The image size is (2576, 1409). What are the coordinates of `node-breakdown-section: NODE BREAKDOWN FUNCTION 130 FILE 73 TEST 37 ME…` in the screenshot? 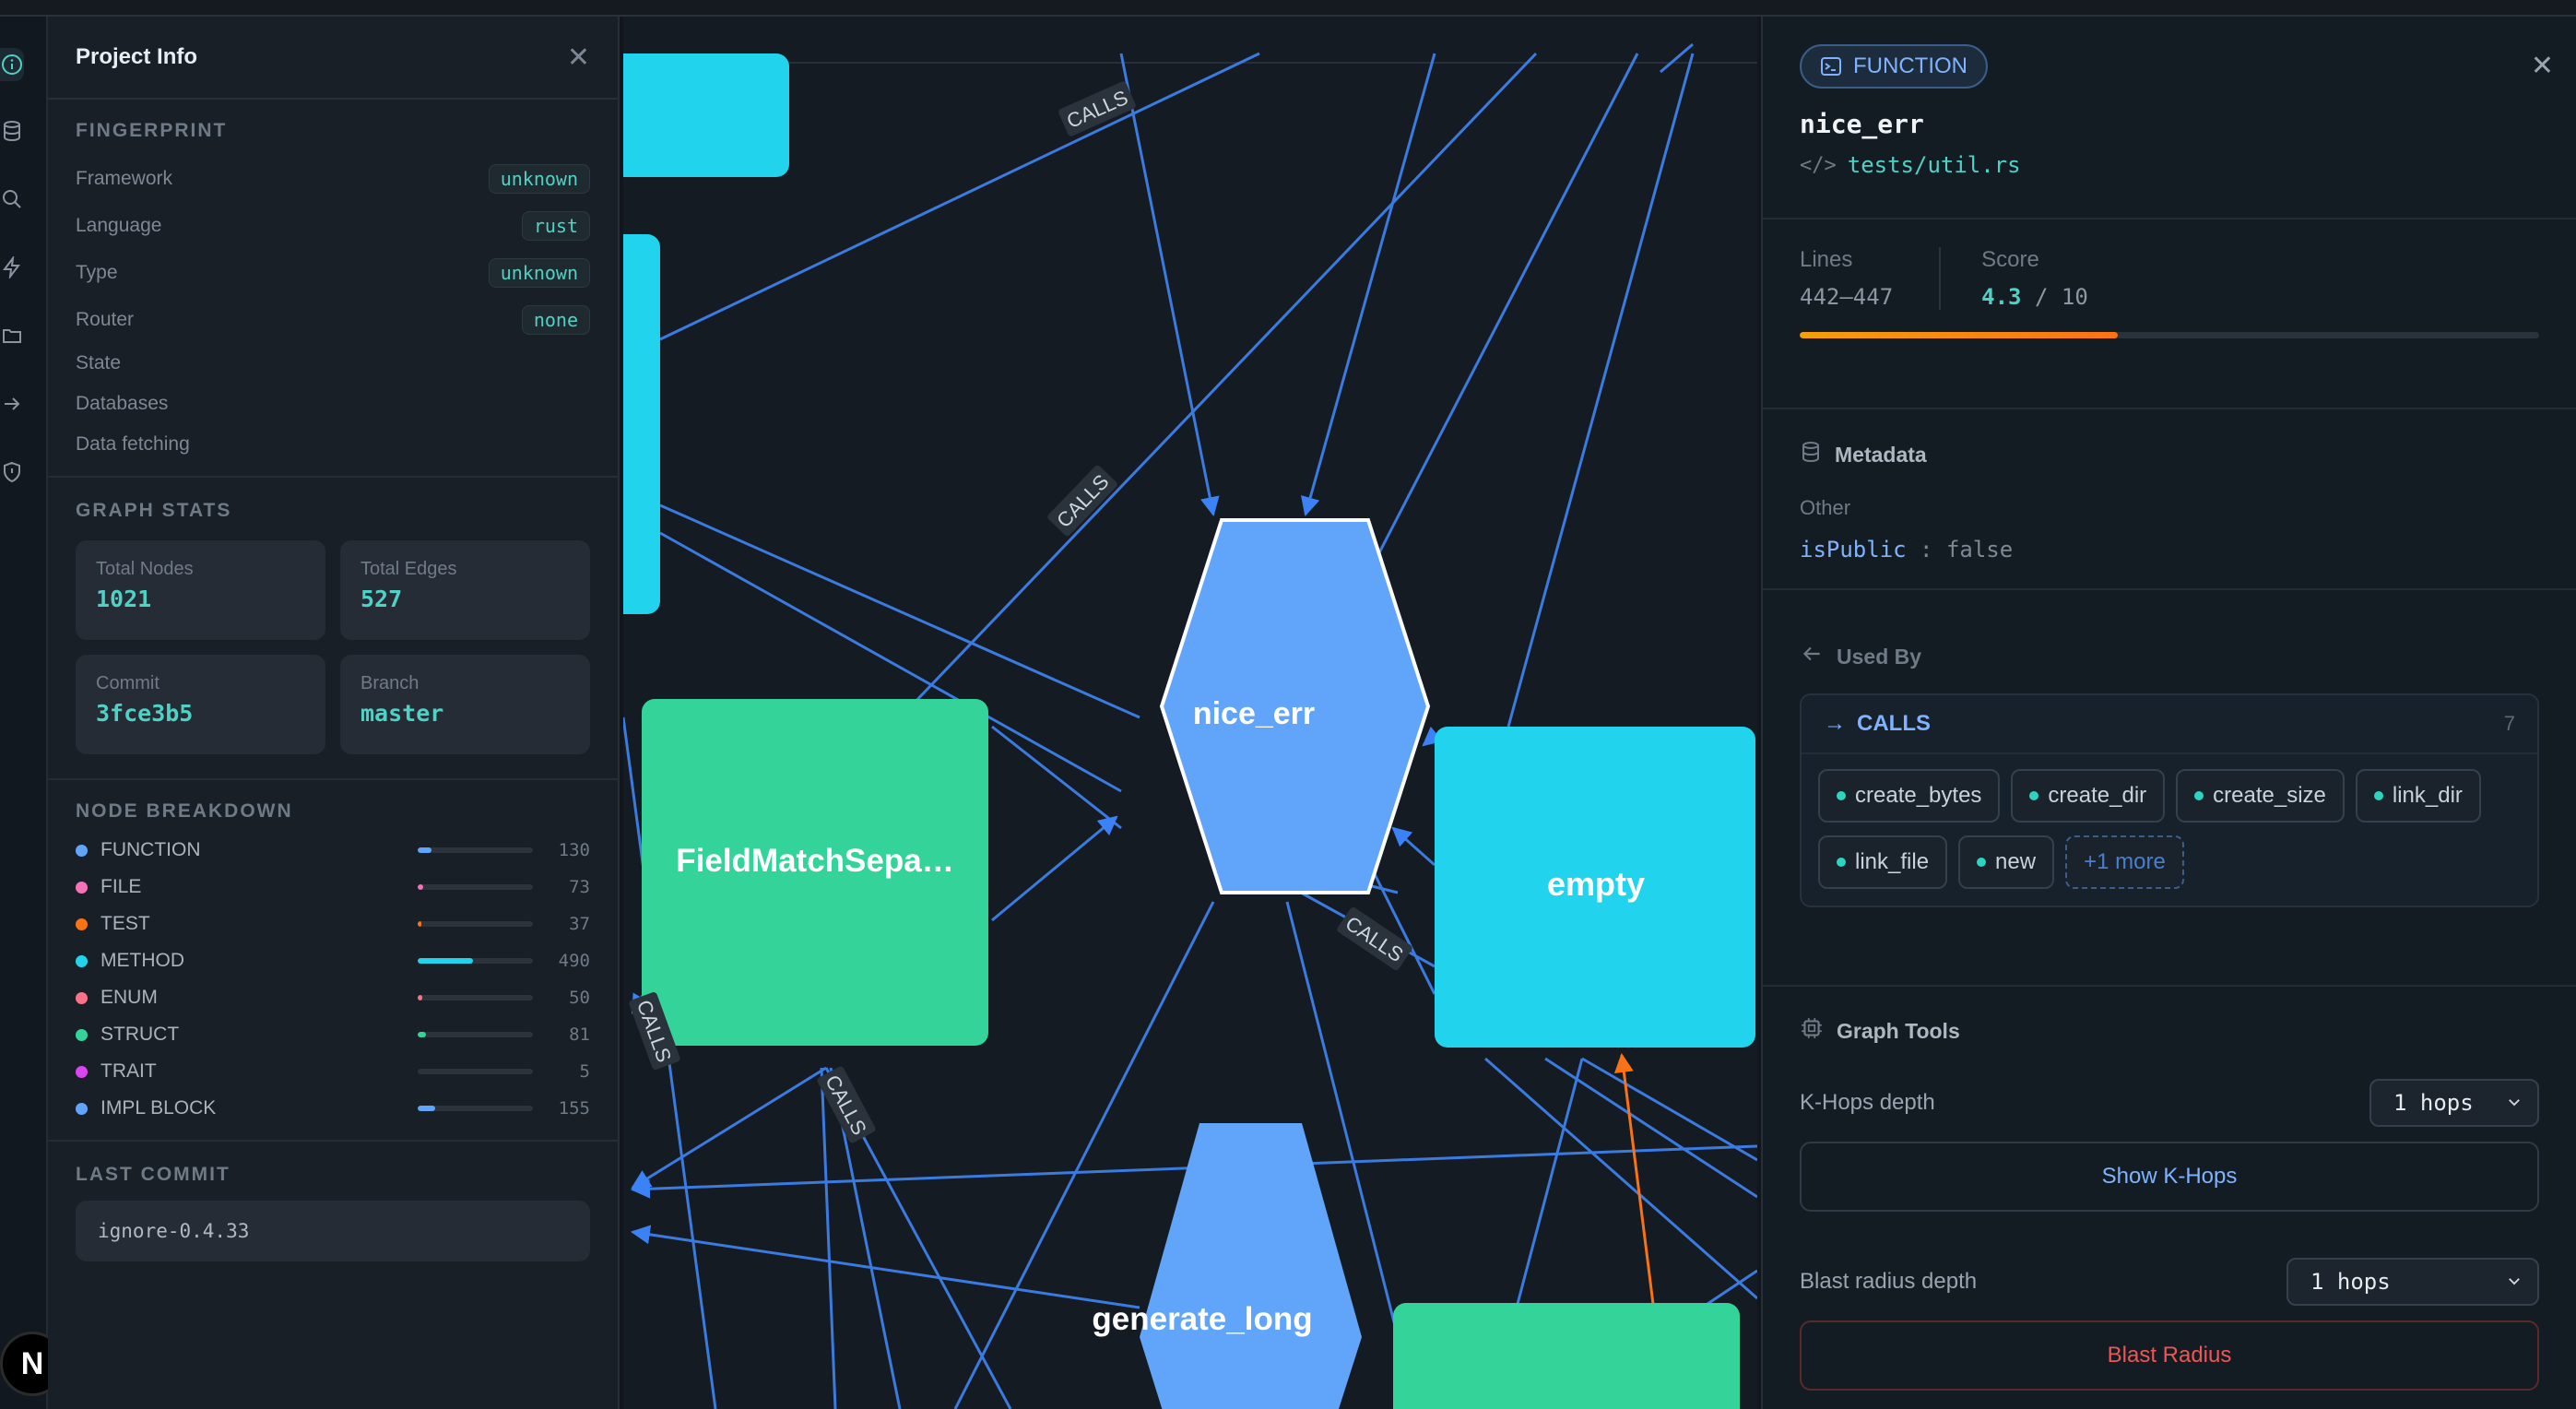 It's located at (333, 961).